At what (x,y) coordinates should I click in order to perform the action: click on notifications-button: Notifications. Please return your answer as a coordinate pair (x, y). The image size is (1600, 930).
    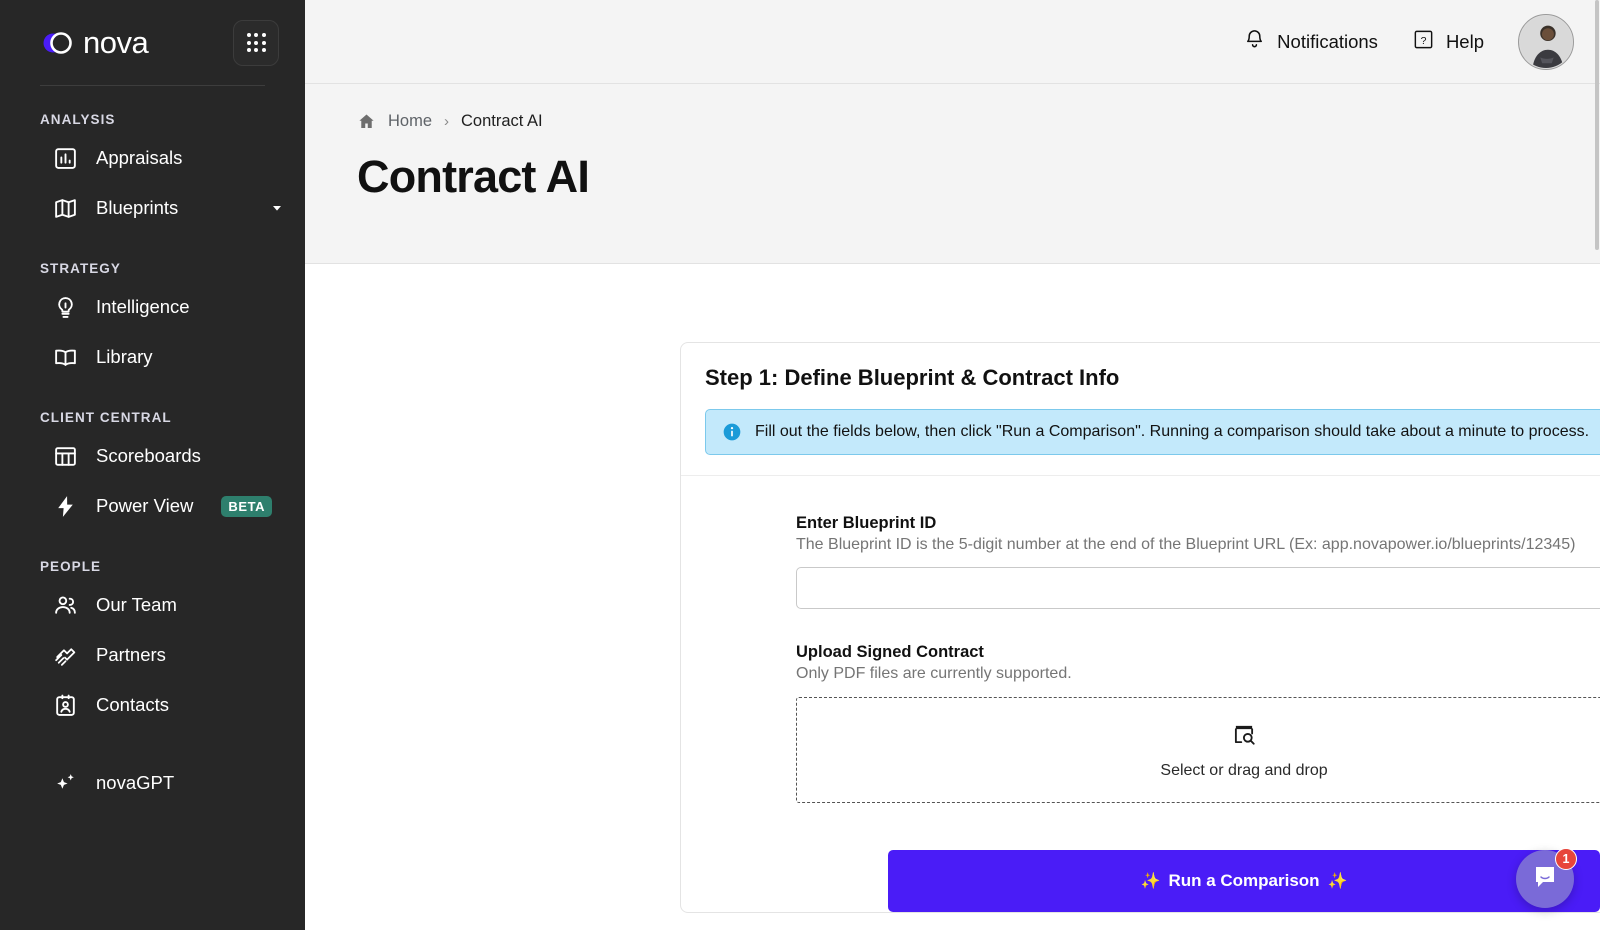
    Looking at the image, I should click on (1310, 42).